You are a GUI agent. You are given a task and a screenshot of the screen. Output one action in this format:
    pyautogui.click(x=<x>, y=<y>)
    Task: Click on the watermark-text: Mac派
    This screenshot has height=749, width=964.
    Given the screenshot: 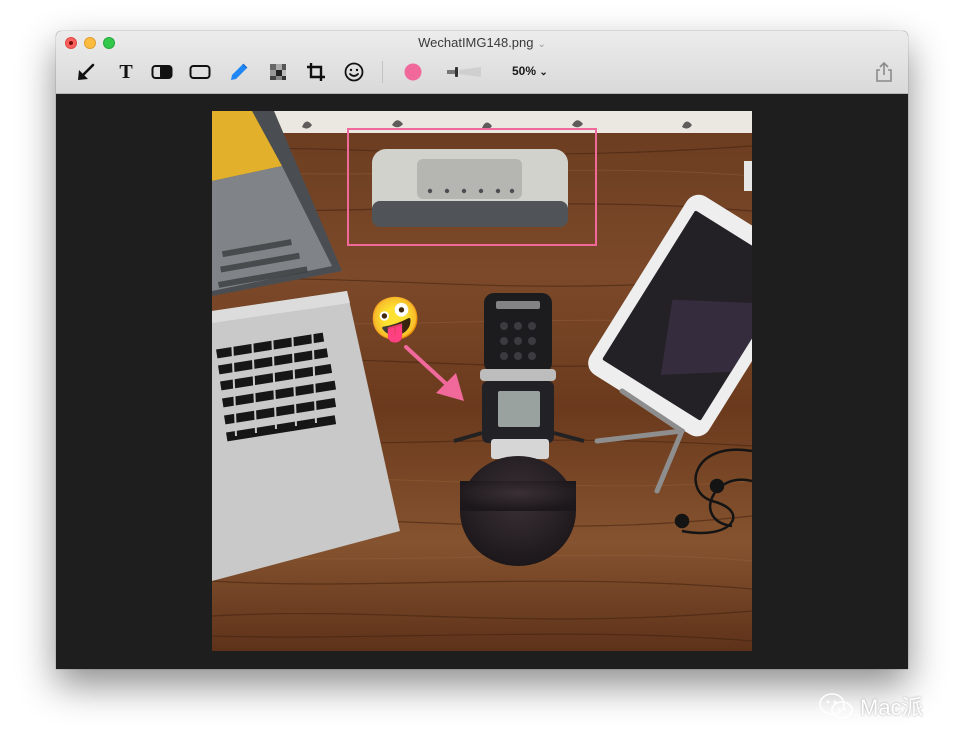 What is the action you would take?
    pyautogui.click(x=892, y=707)
    